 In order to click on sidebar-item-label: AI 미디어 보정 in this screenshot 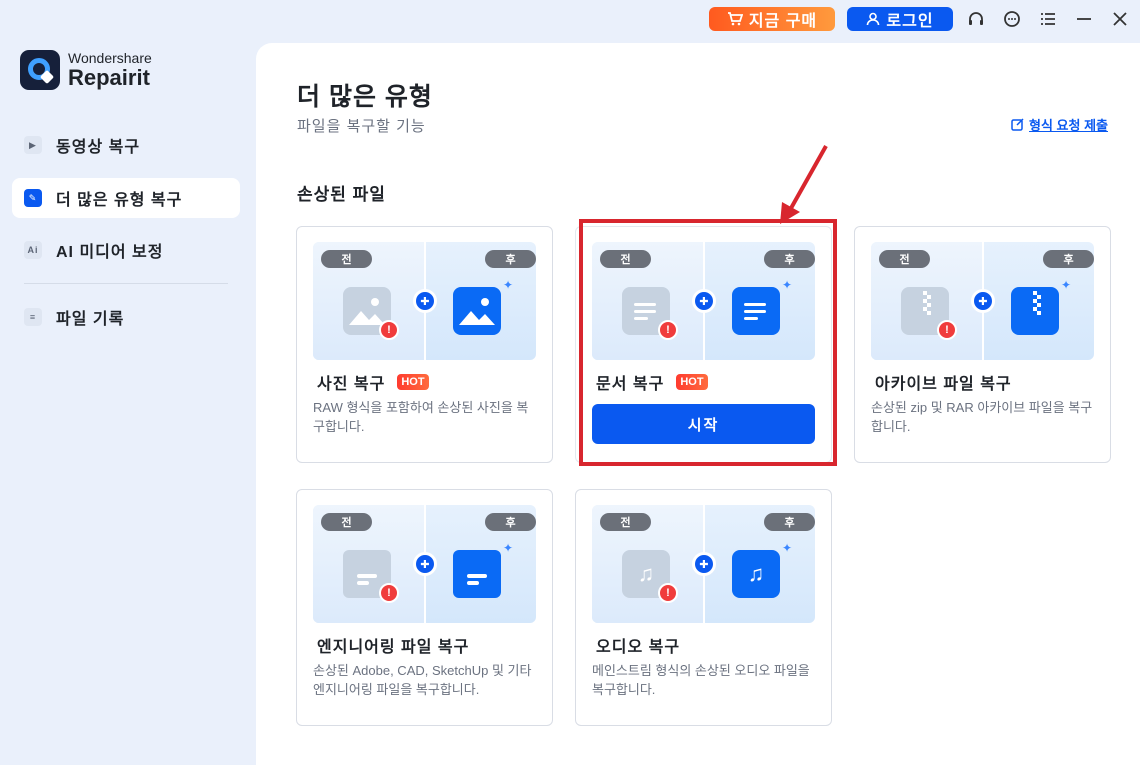, I will do `click(110, 252)`.